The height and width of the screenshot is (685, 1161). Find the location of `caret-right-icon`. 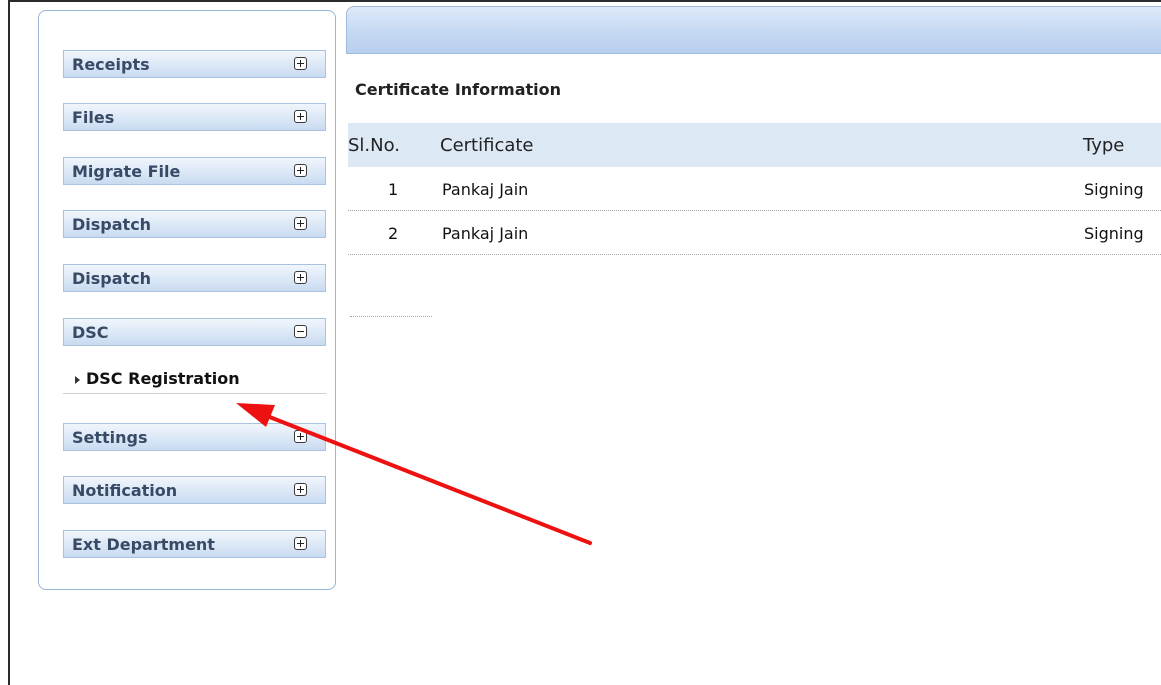

caret-right-icon is located at coordinates (77, 380).